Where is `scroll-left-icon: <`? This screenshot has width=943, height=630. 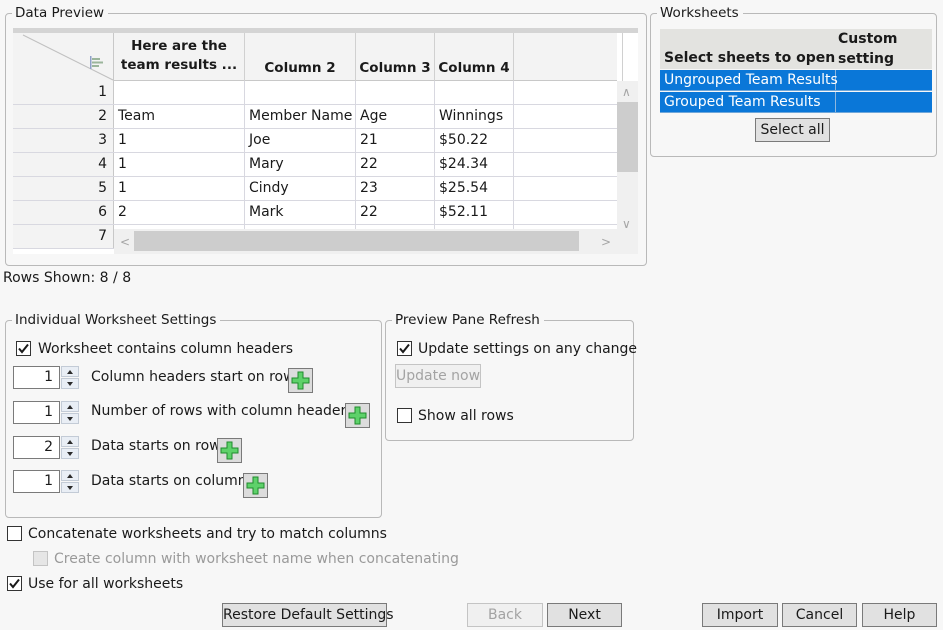
scroll-left-icon: < is located at coordinates (125, 242).